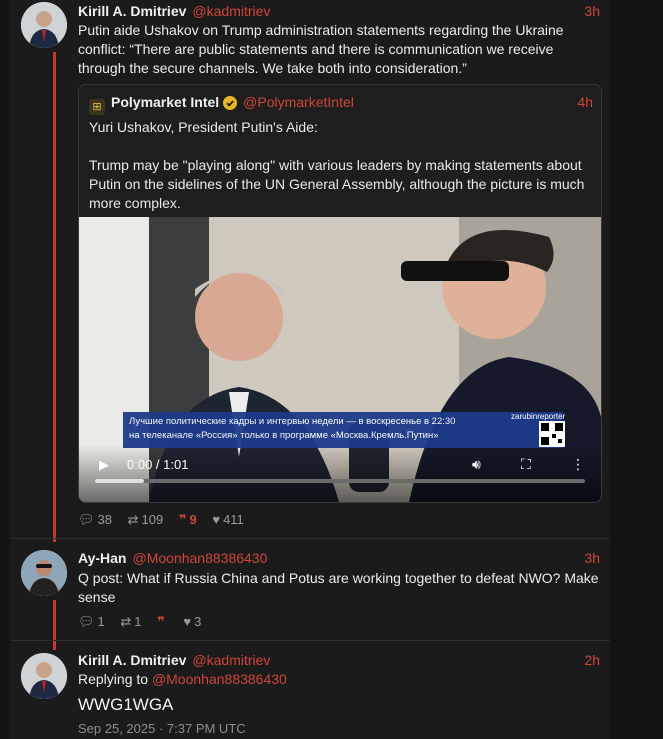  What do you see at coordinates (158, 464) in the screenshot?
I see `video-time: 0:00 / 1:01` at bounding box center [158, 464].